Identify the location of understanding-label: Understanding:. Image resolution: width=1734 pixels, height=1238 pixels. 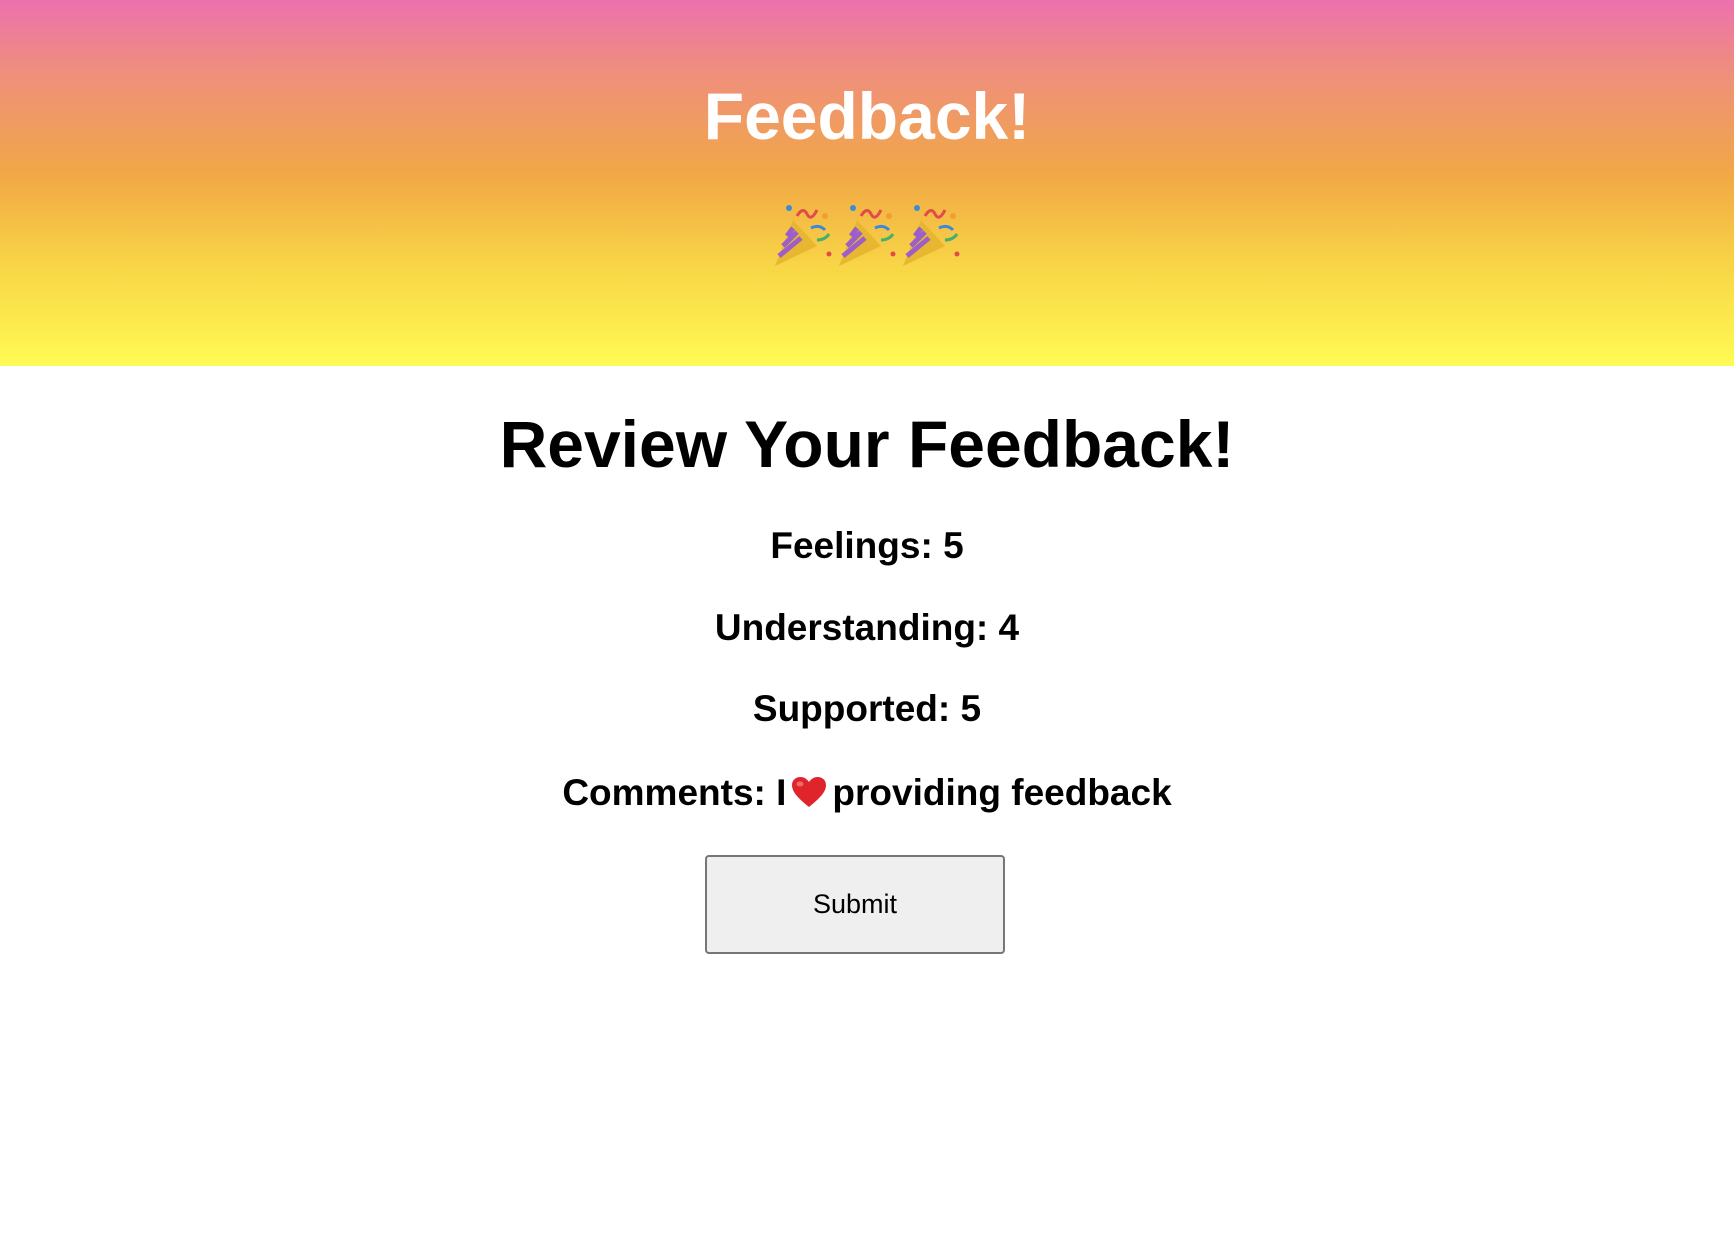
(851, 627).